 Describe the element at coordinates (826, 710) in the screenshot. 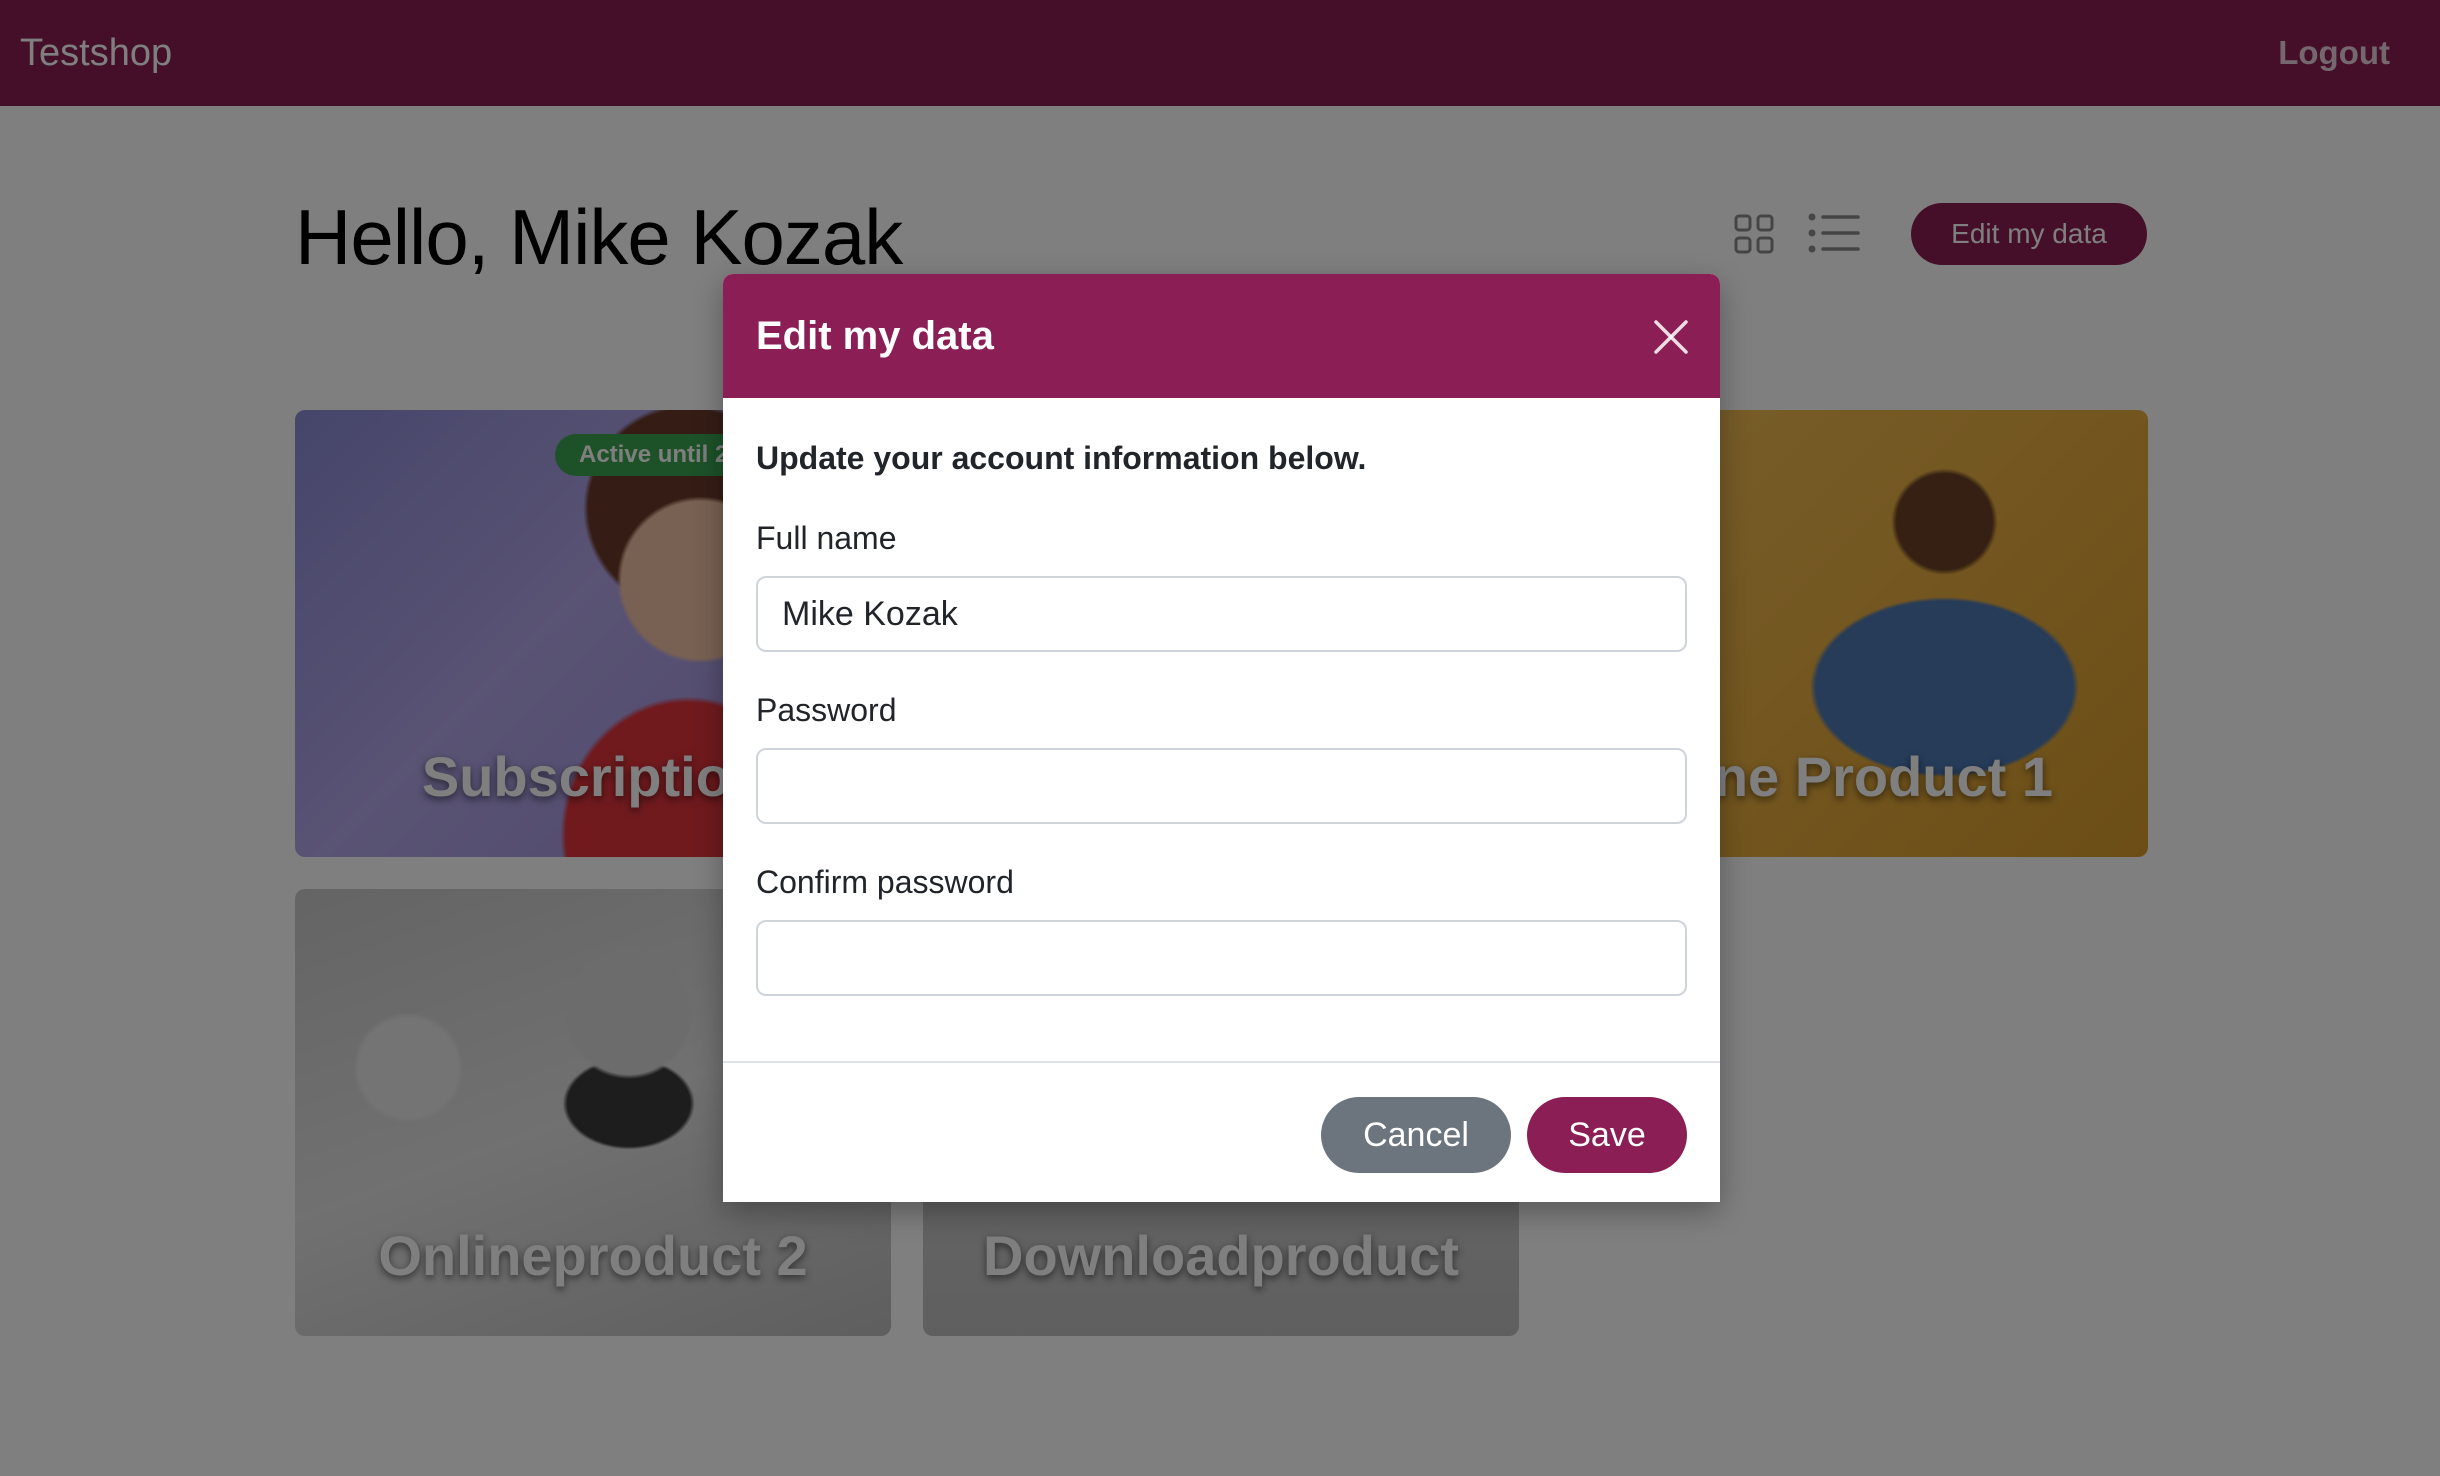

I see `password-label: Password` at that location.